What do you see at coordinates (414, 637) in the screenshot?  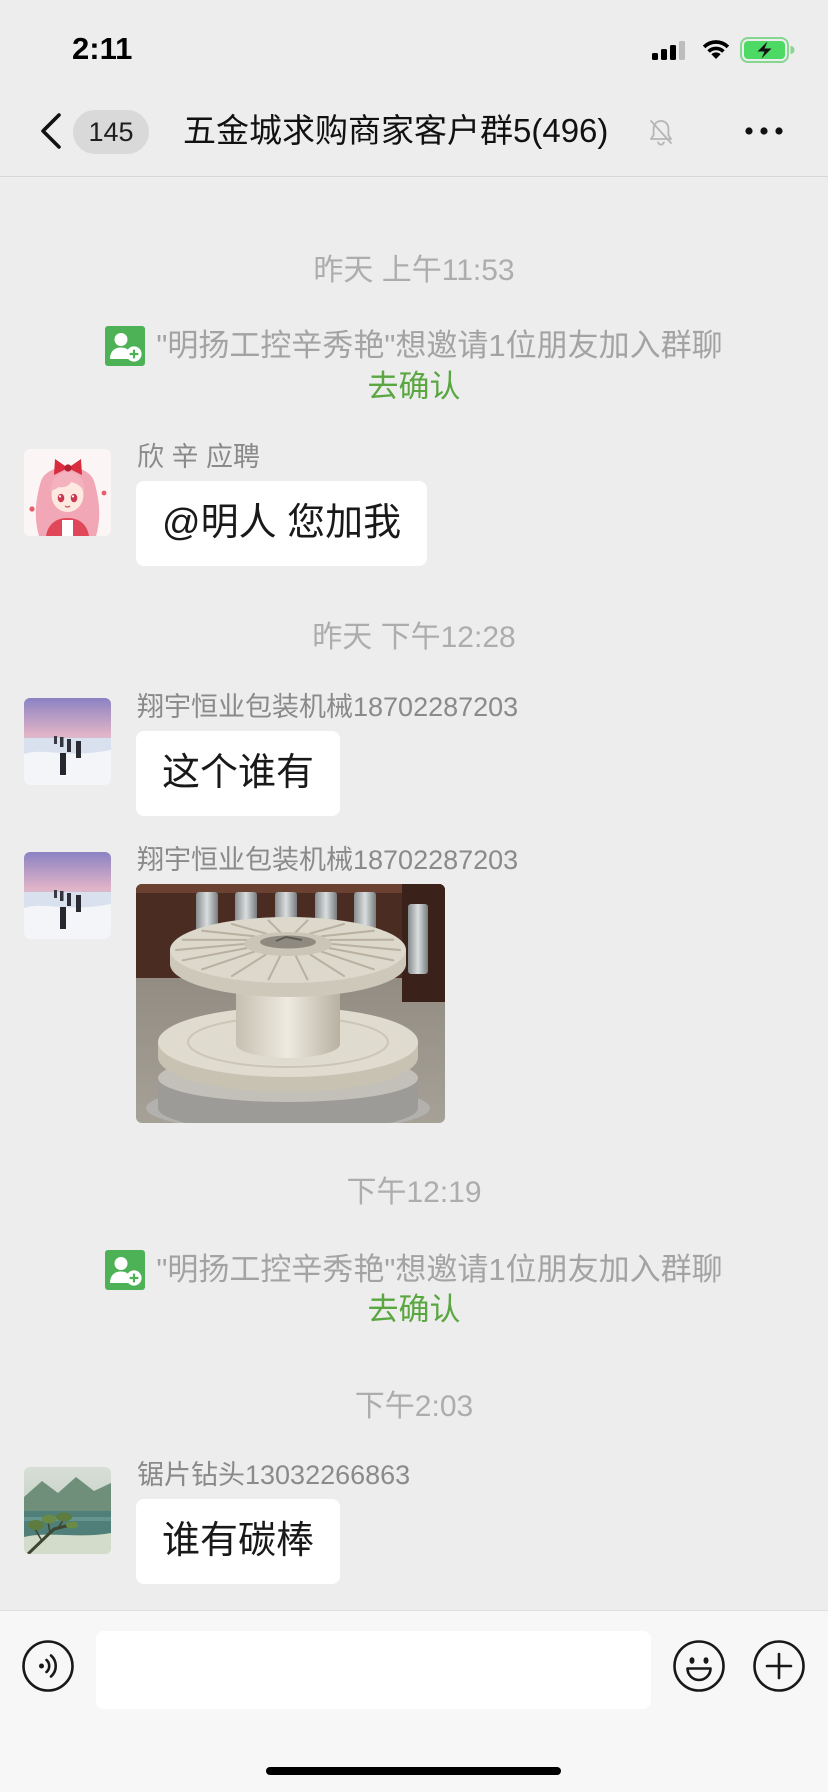 I see `timestamp: 昨天 下午12:28` at bounding box center [414, 637].